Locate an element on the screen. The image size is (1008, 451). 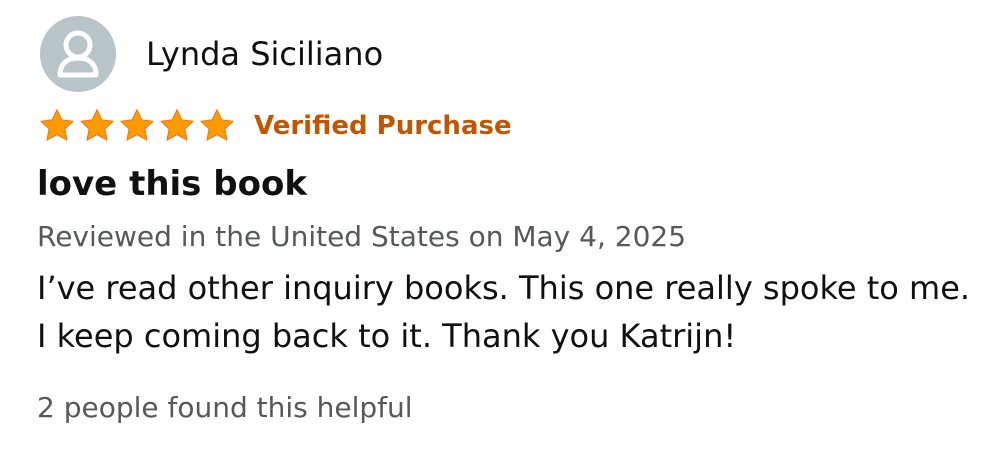
star-rating is located at coordinates (137, 126).